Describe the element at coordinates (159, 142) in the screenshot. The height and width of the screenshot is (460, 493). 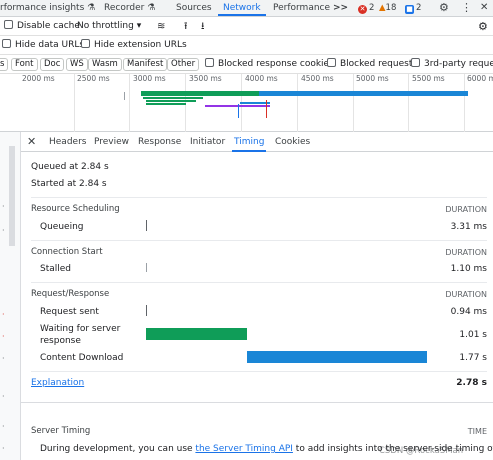
I see `tab-response: Response` at that location.